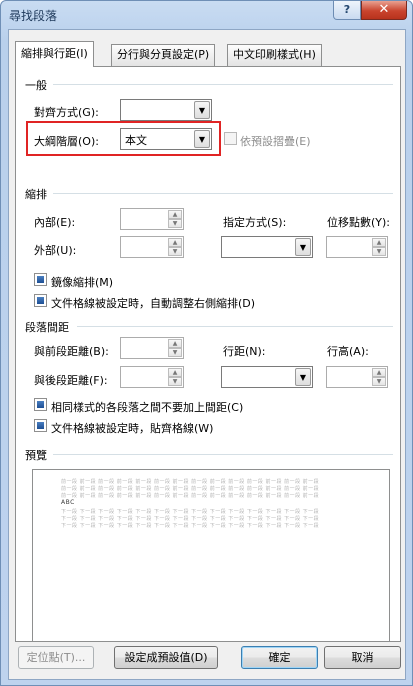  Describe the element at coordinates (223, 454) in the screenshot. I see `preview-separator` at that location.